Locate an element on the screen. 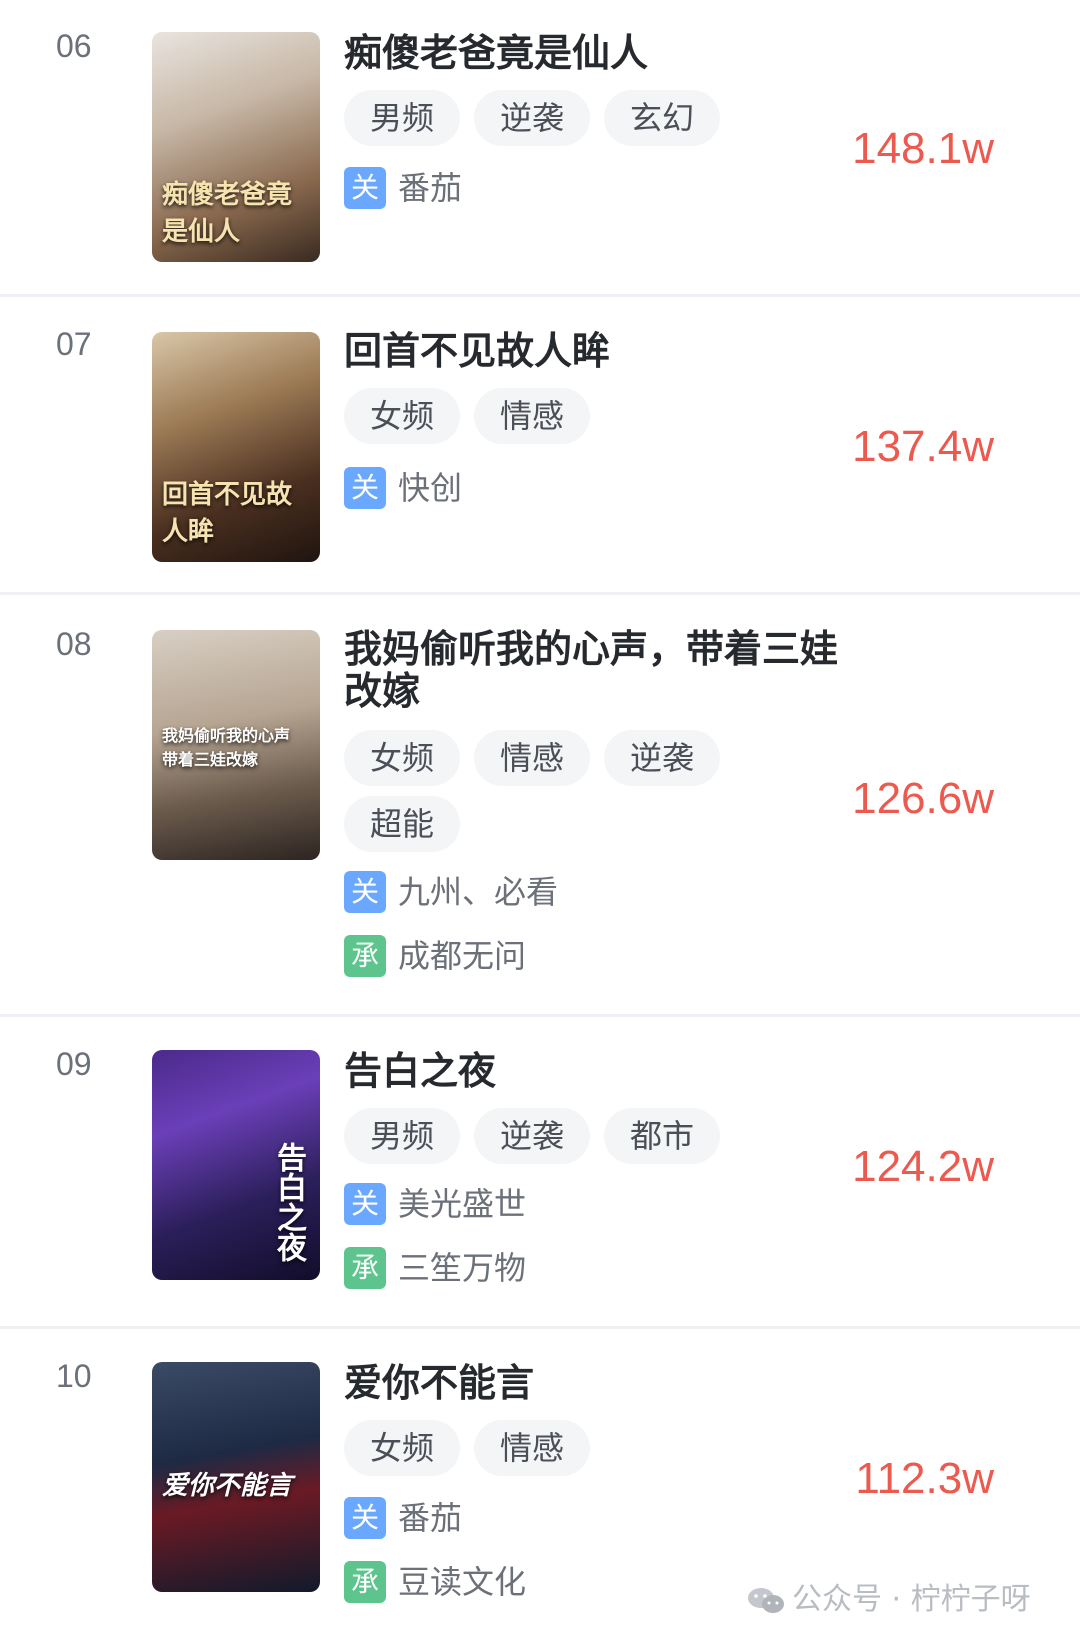  cheng-row: 承三笙万物 is located at coordinates (435, 1267).